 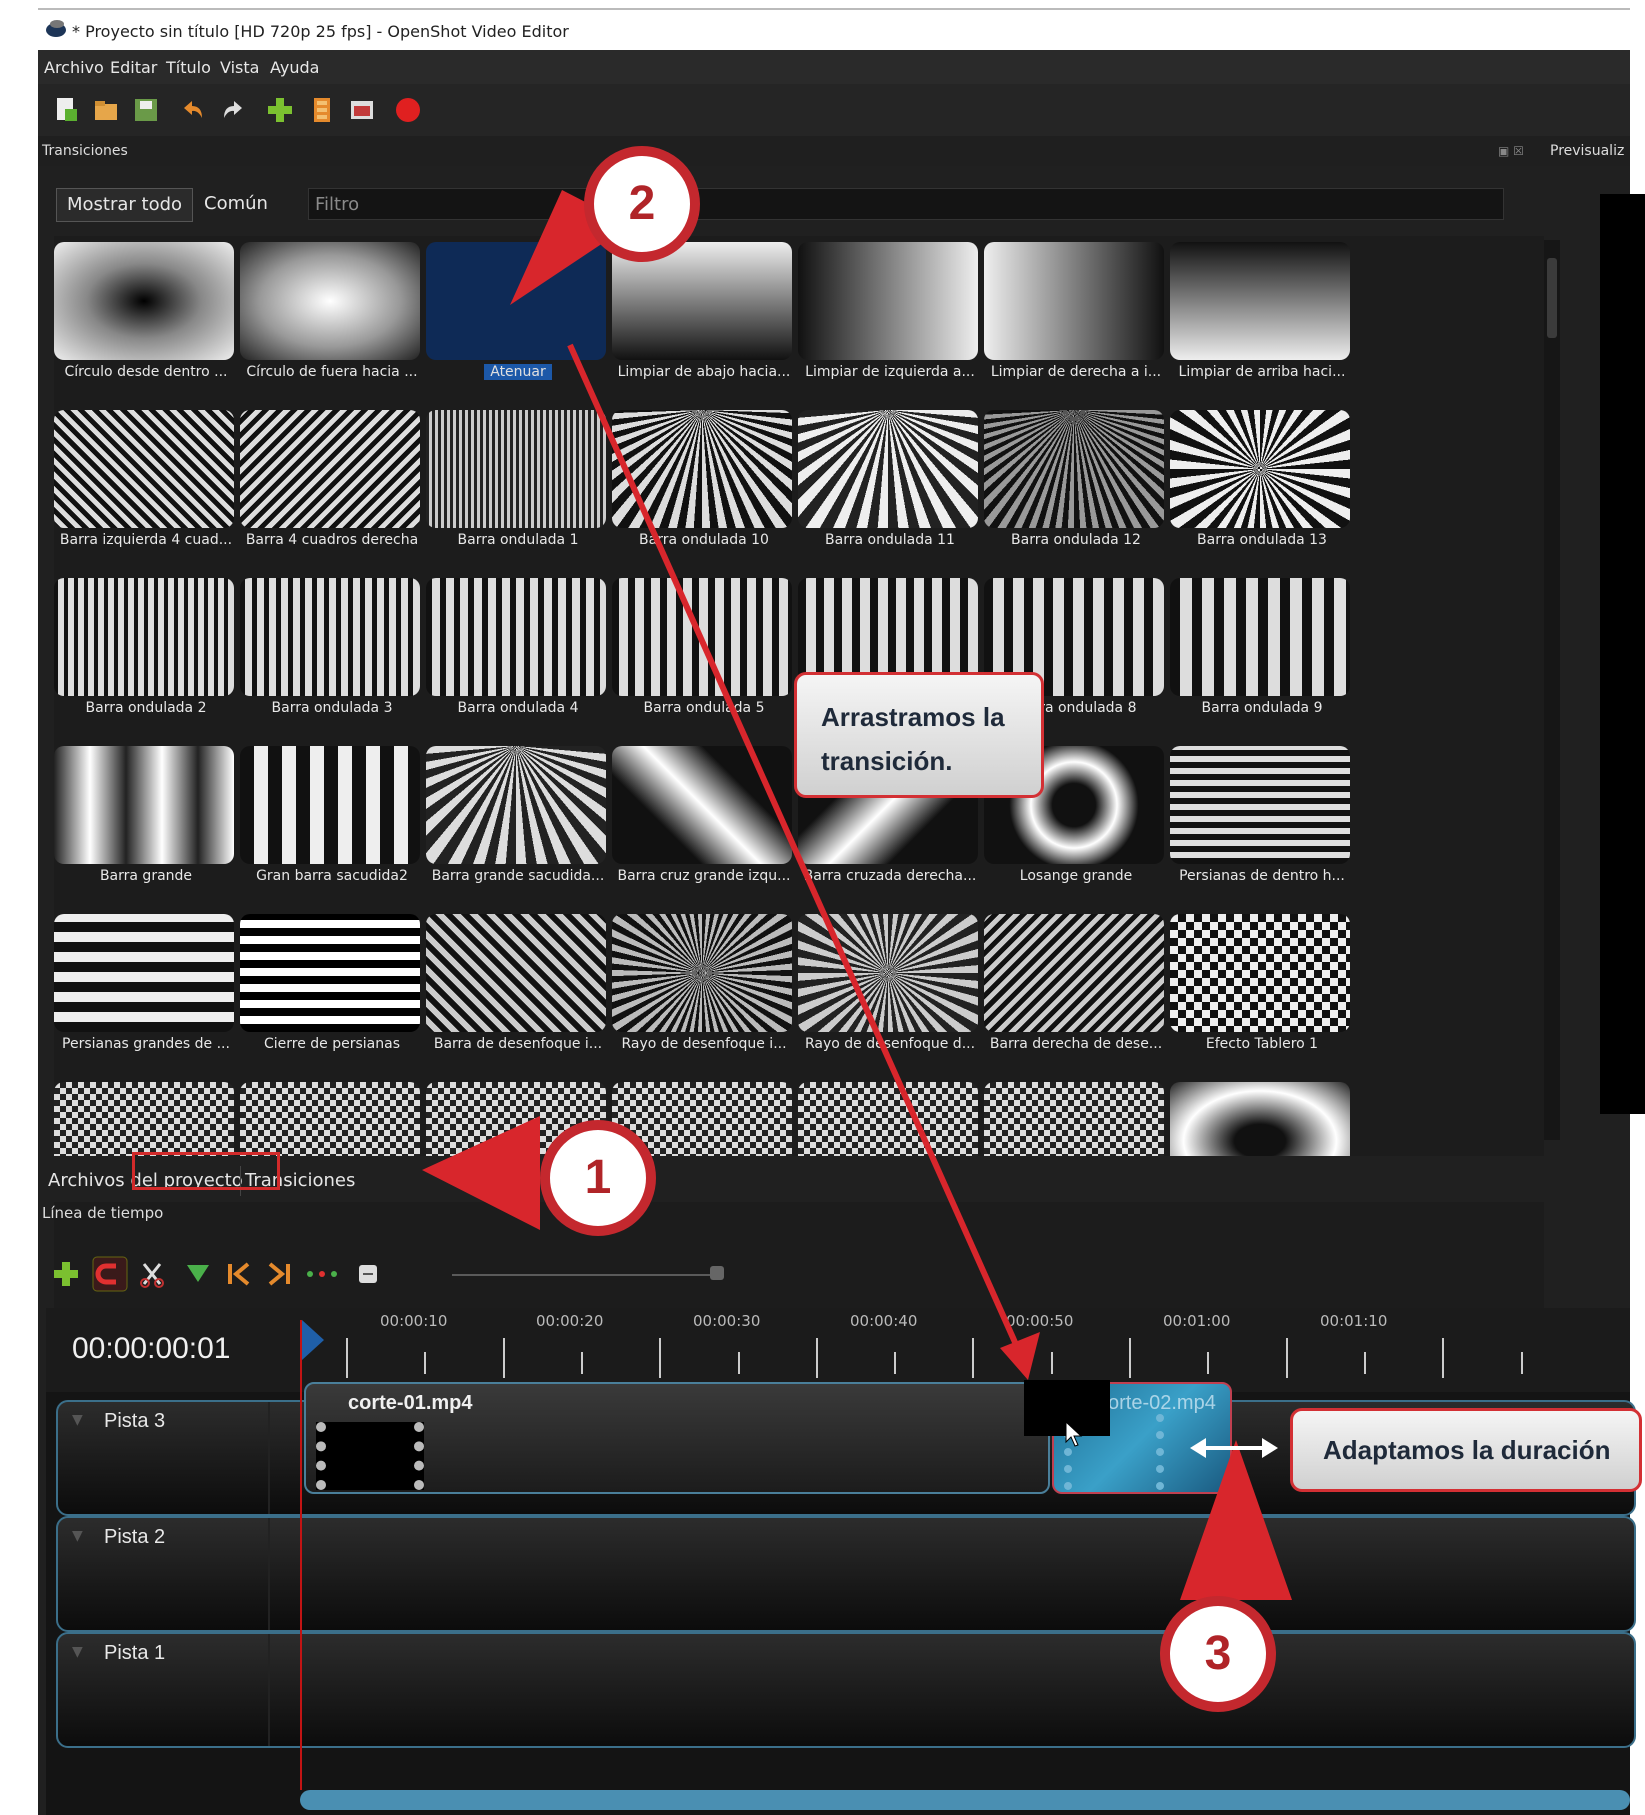 What do you see at coordinates (1218, 1654) in the screenshot?
I see `step-3-marker: 3` at bounding box center [1218, 1654].